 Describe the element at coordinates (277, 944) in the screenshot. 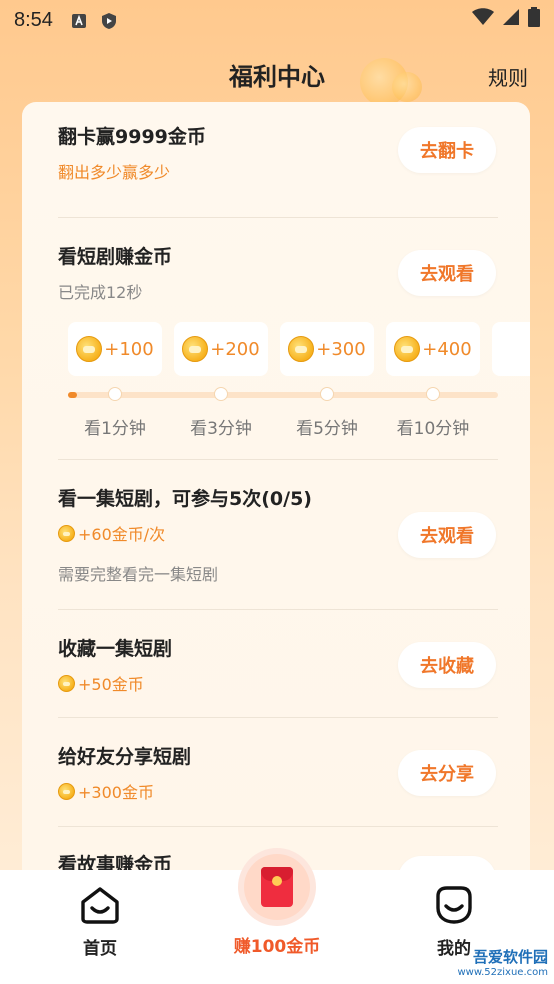

I see `earn-coins-label: 赚100金币` at that location.